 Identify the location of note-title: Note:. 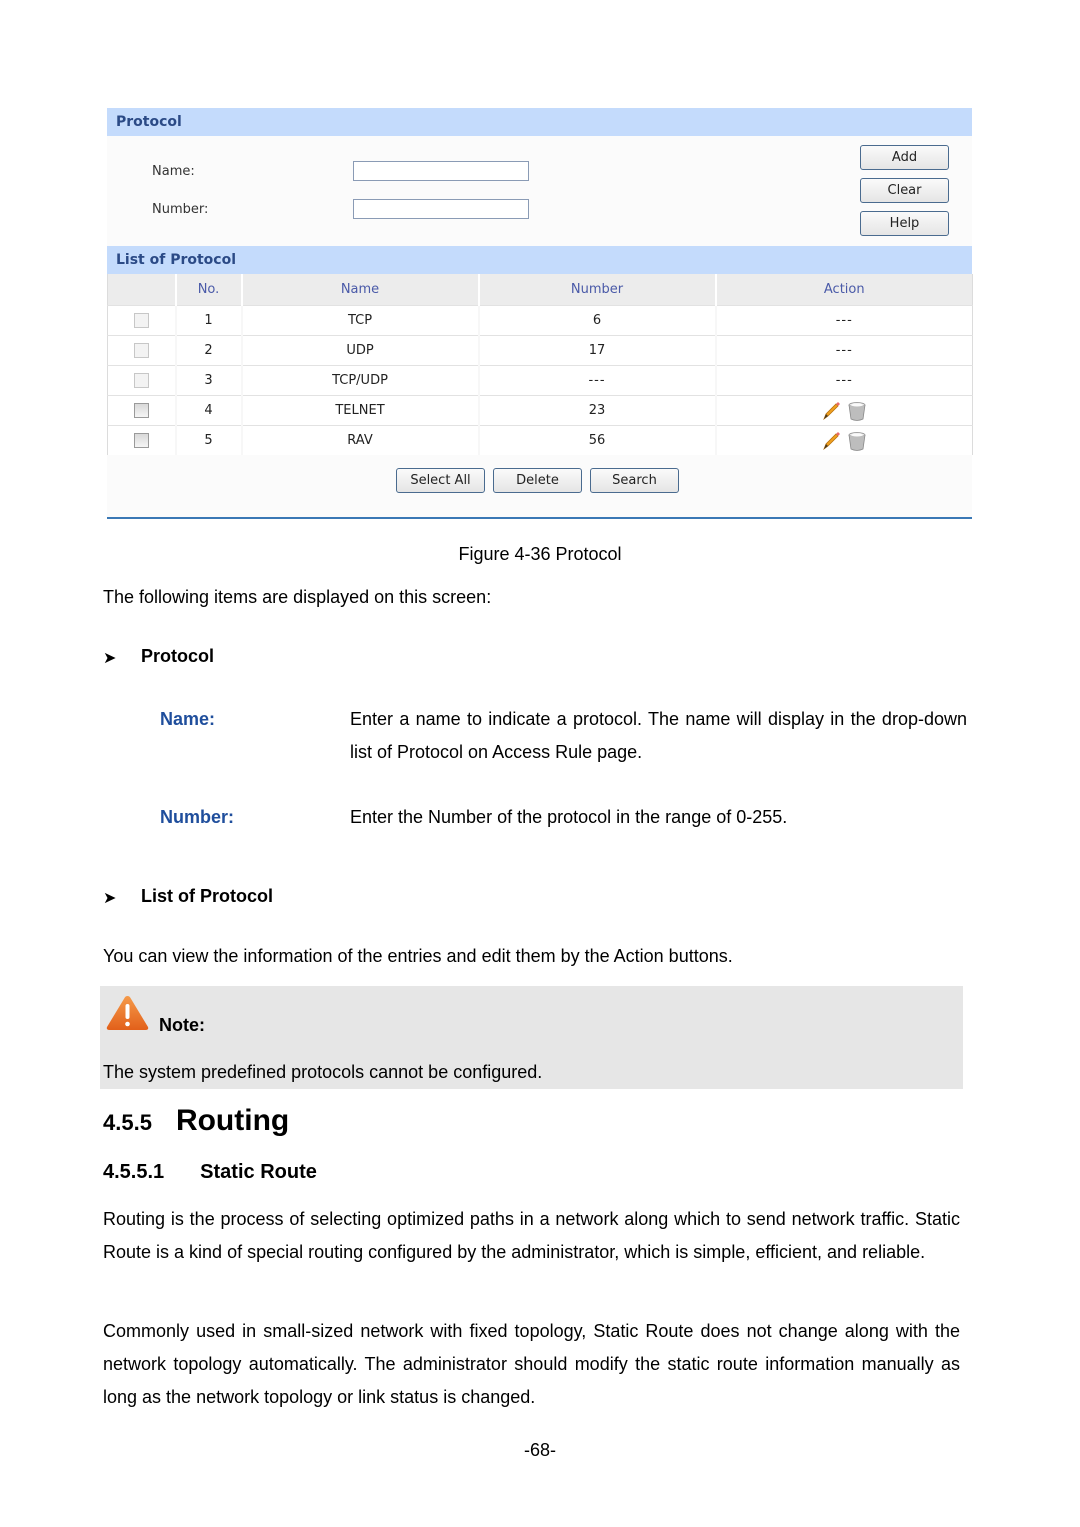
(182, 1025).